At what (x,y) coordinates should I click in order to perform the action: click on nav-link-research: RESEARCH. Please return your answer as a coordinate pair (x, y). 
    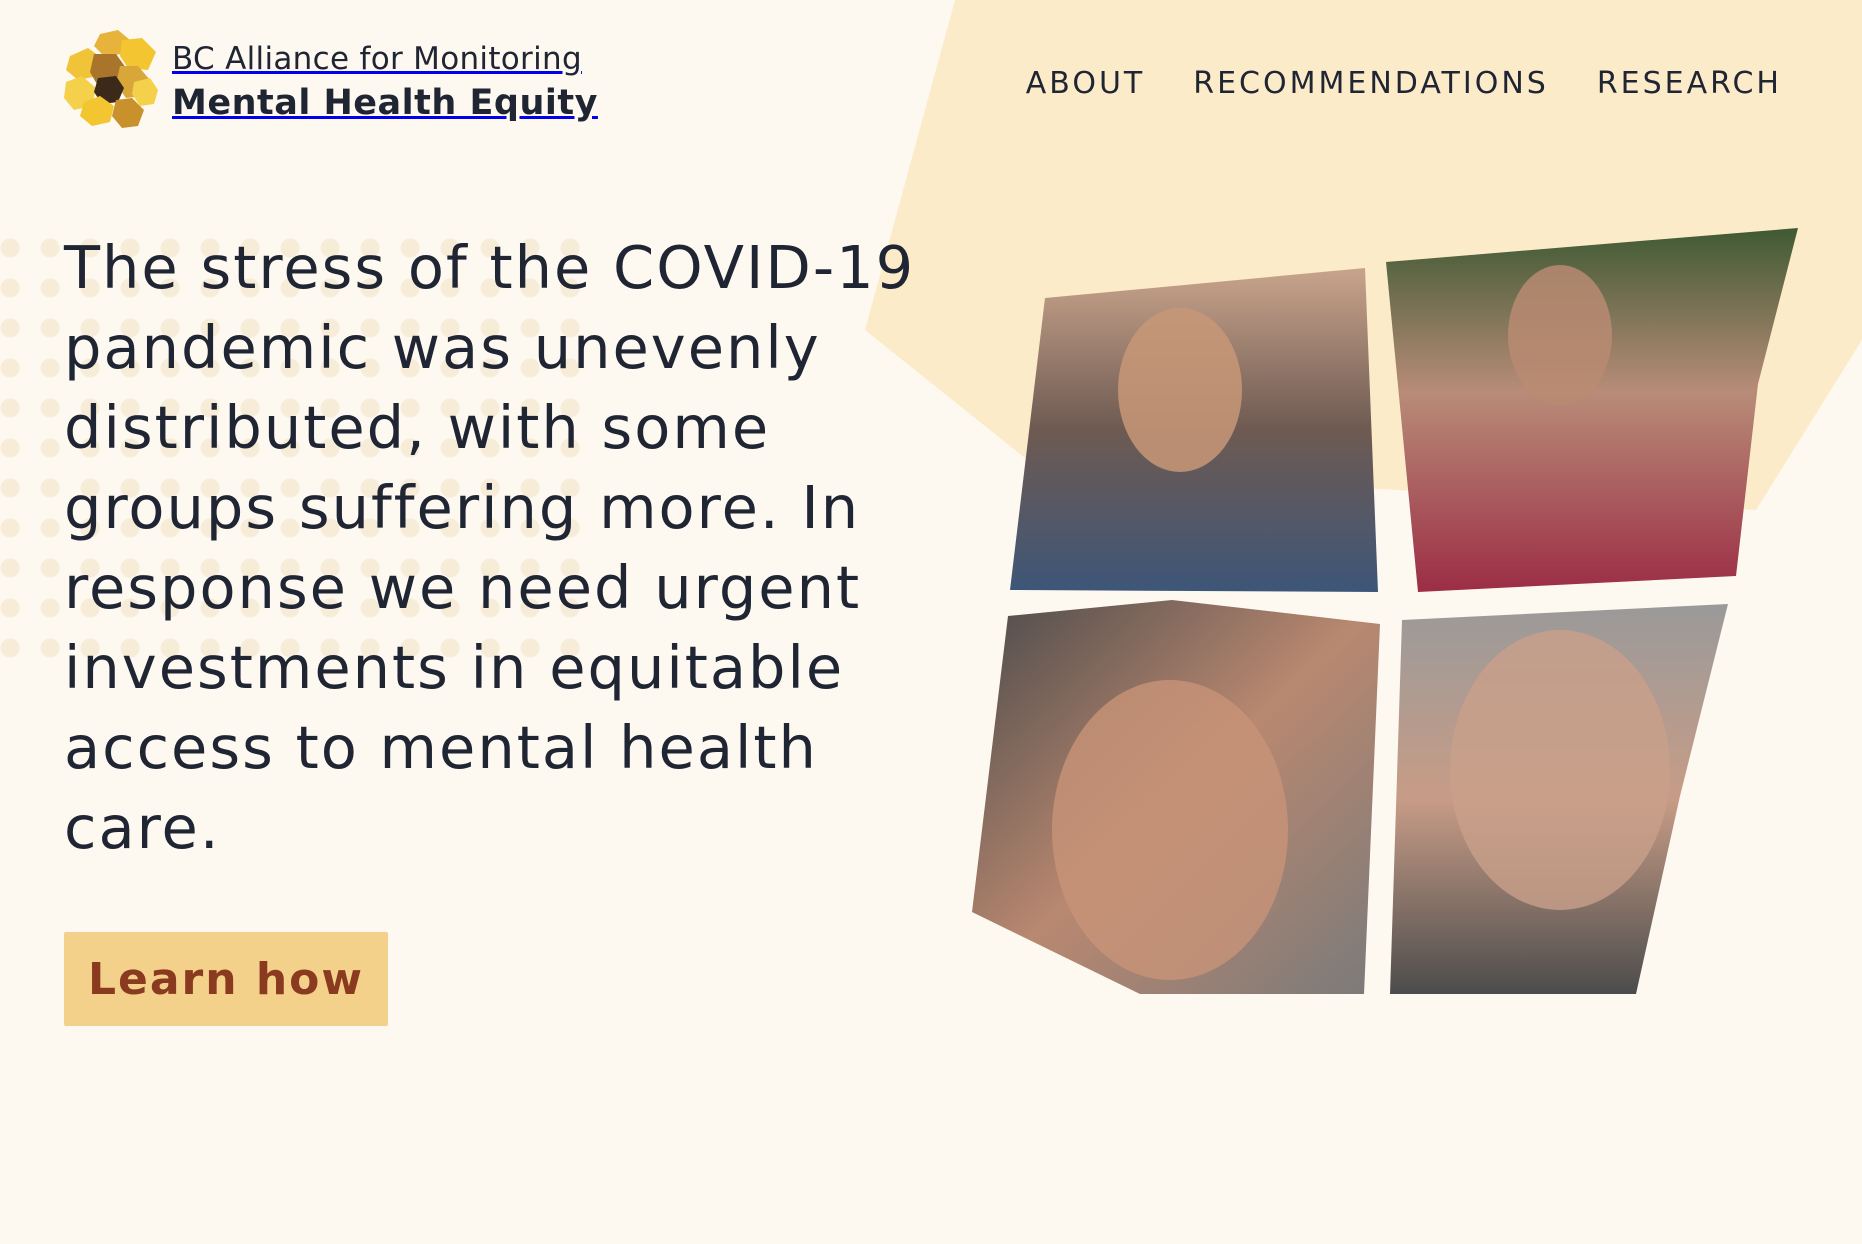
    Looking at the image, I should click on (1689, 83).